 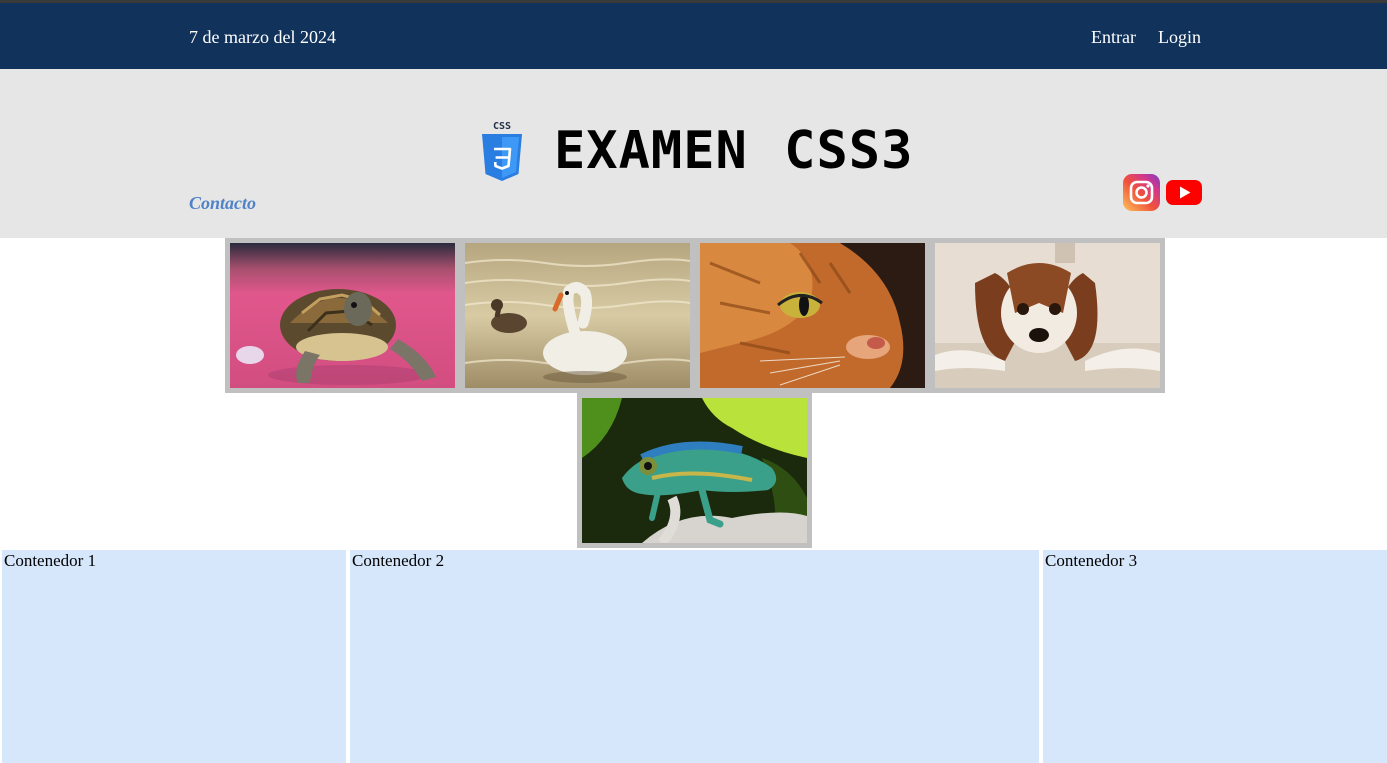 What do you see at coordinates (1184, 192) in the screenshot?
I see `youtube-icon` at bounding box center [1184, 192].